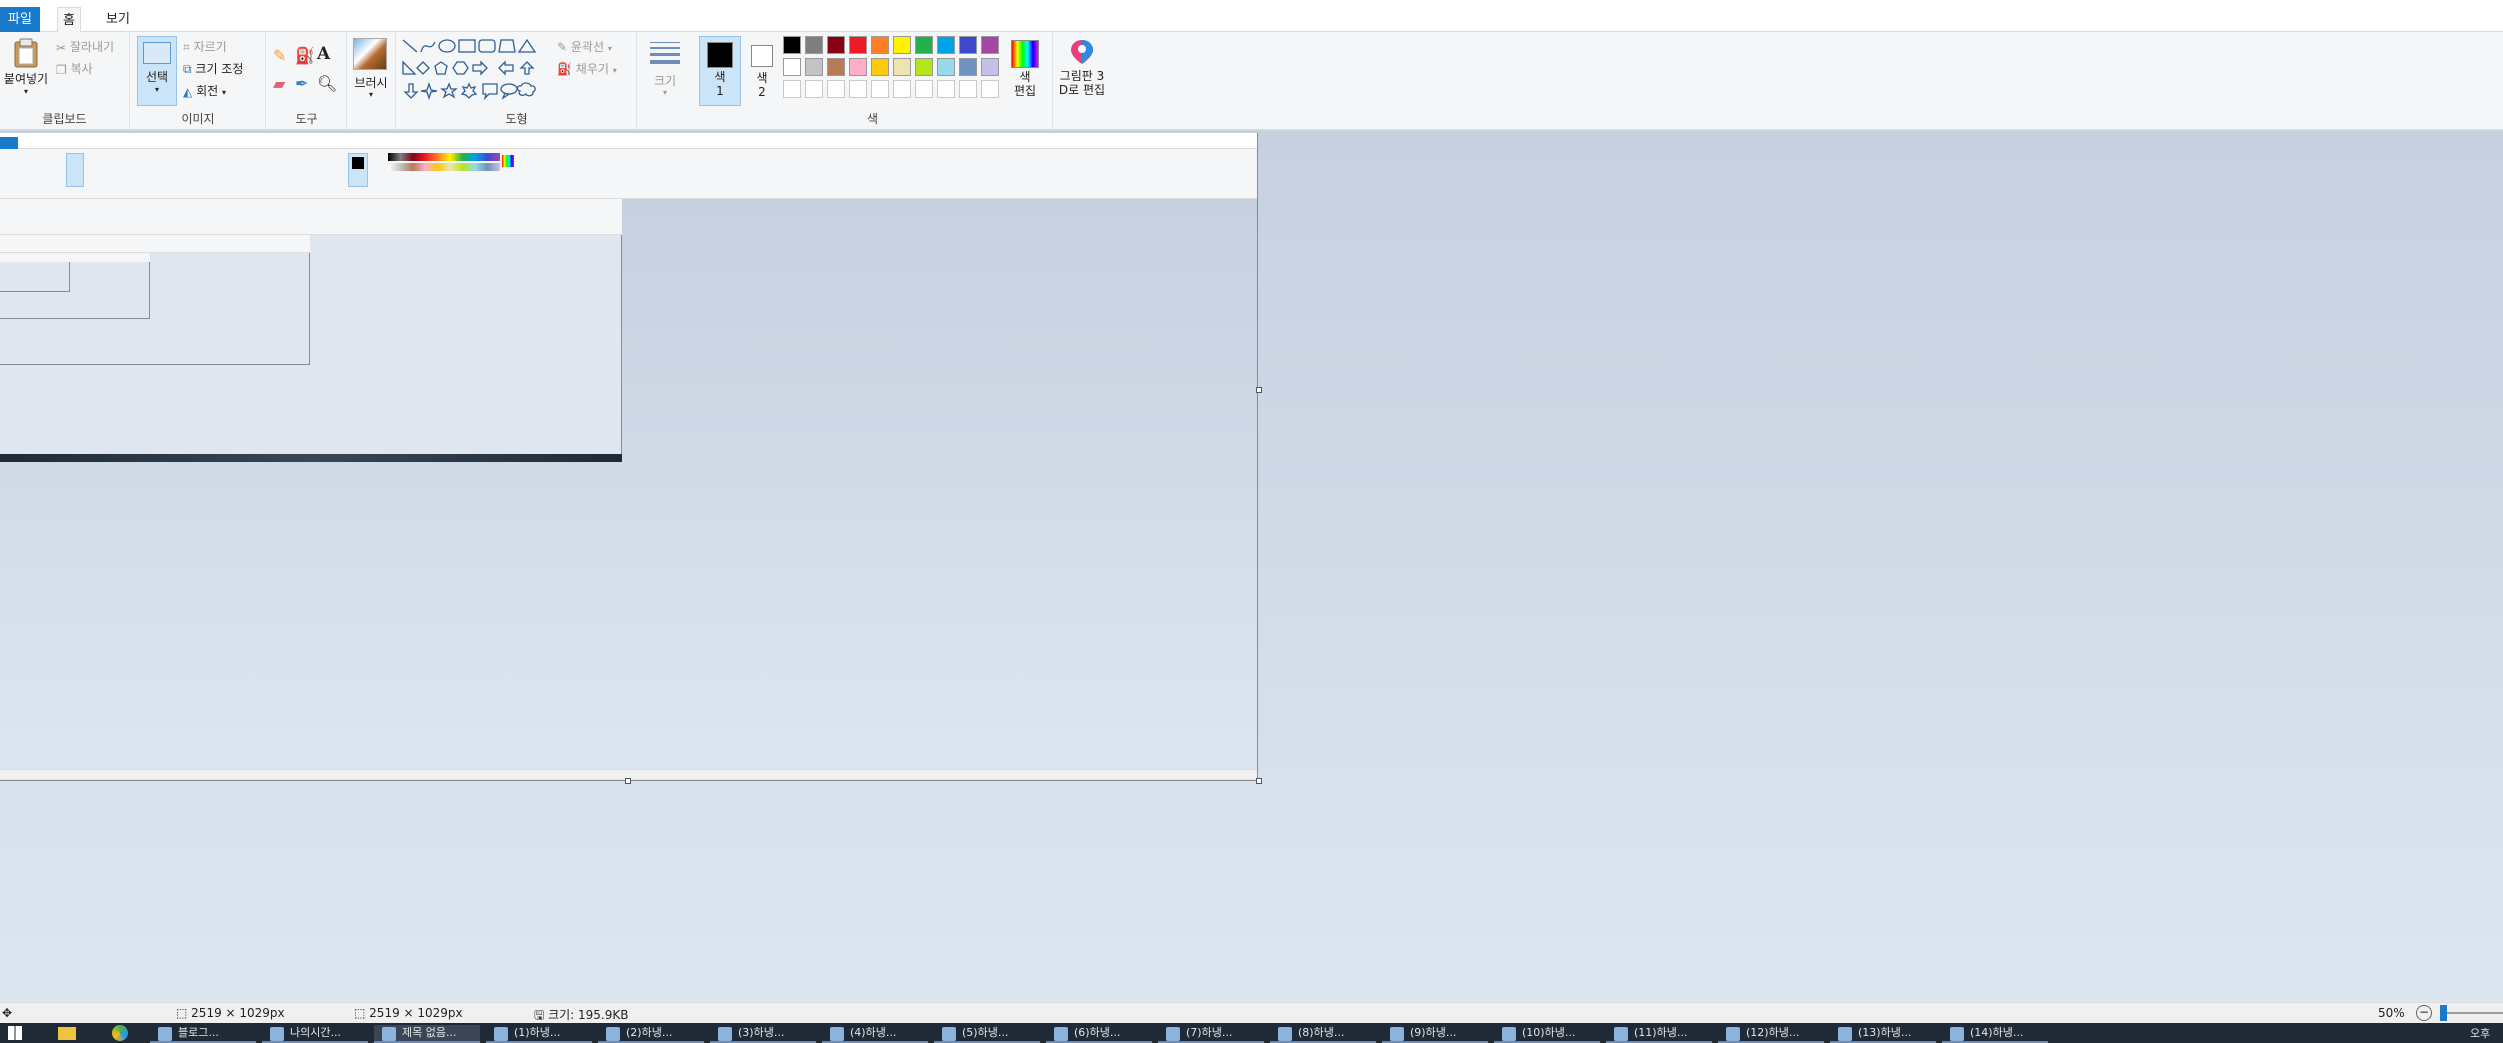  Describe the element at coordinates (562, 47) in the screenshot. I see `outline-icon: ✎` at that location.